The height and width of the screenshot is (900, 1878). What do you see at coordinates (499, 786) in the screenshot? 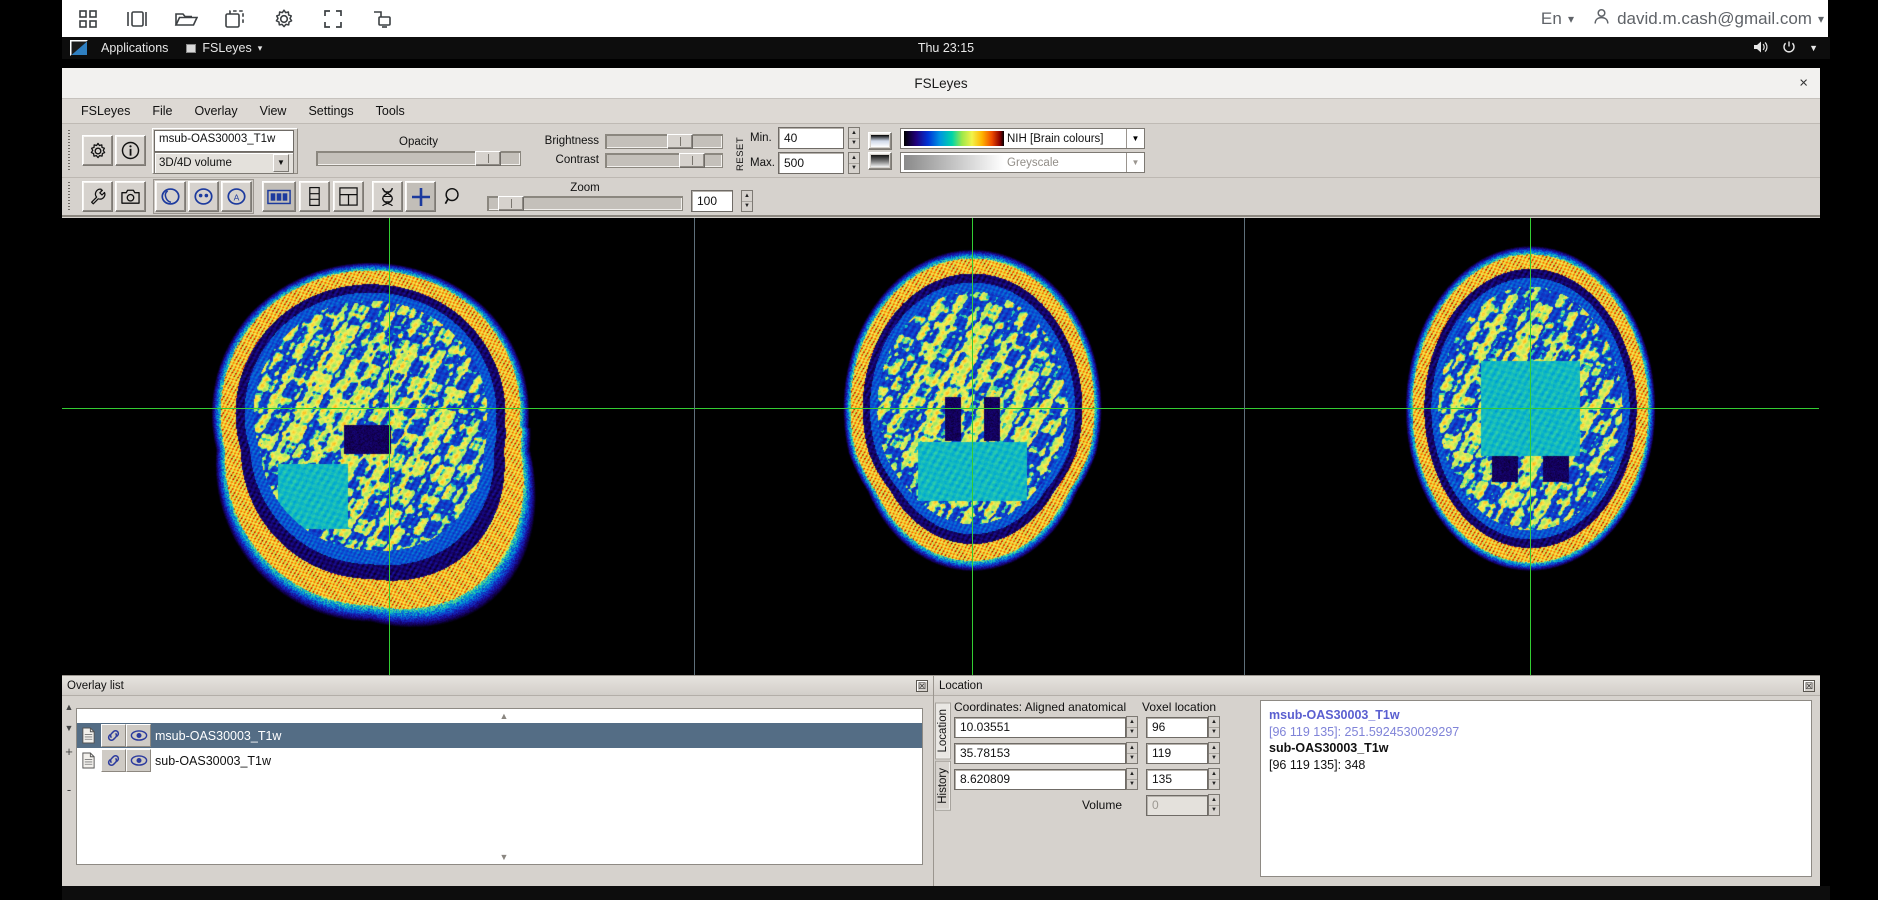
I see `overlay-list-box: ▲ ▼ msub-OAS30003_T1w sub-OAS30003_T1w` at bounding box center [499, 786].